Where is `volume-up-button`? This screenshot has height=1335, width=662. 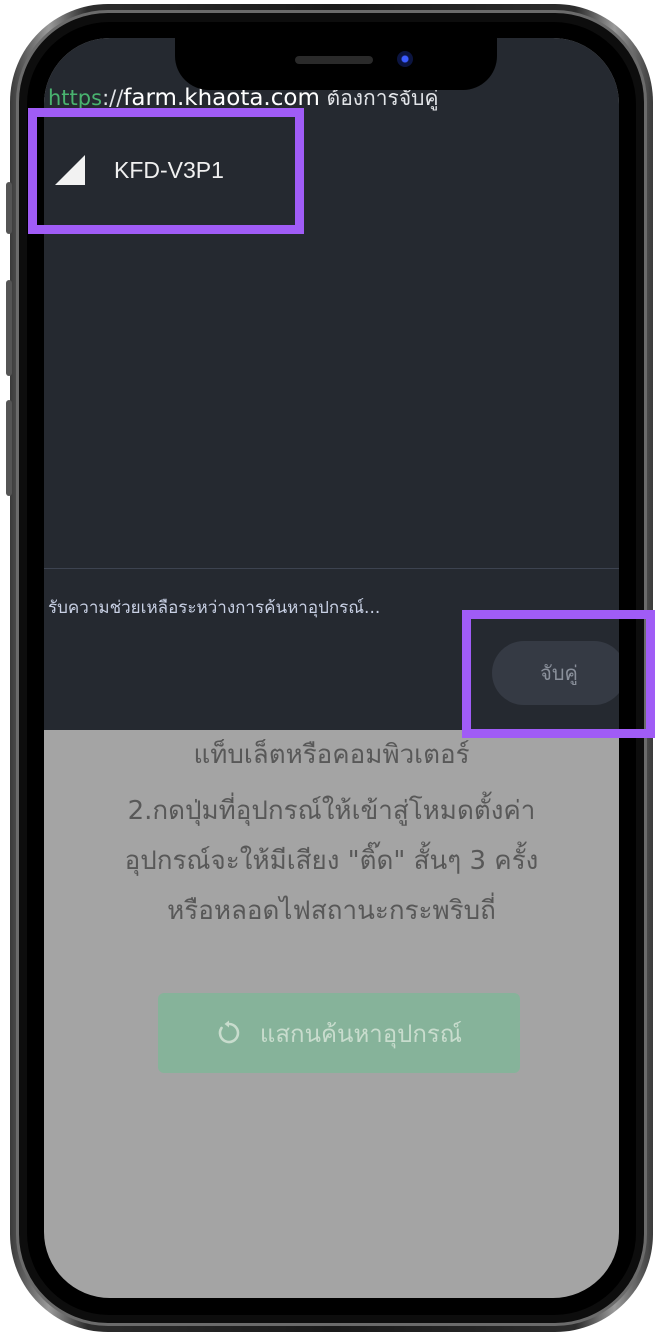 volume-up-button is located at coordinates (9, 328).